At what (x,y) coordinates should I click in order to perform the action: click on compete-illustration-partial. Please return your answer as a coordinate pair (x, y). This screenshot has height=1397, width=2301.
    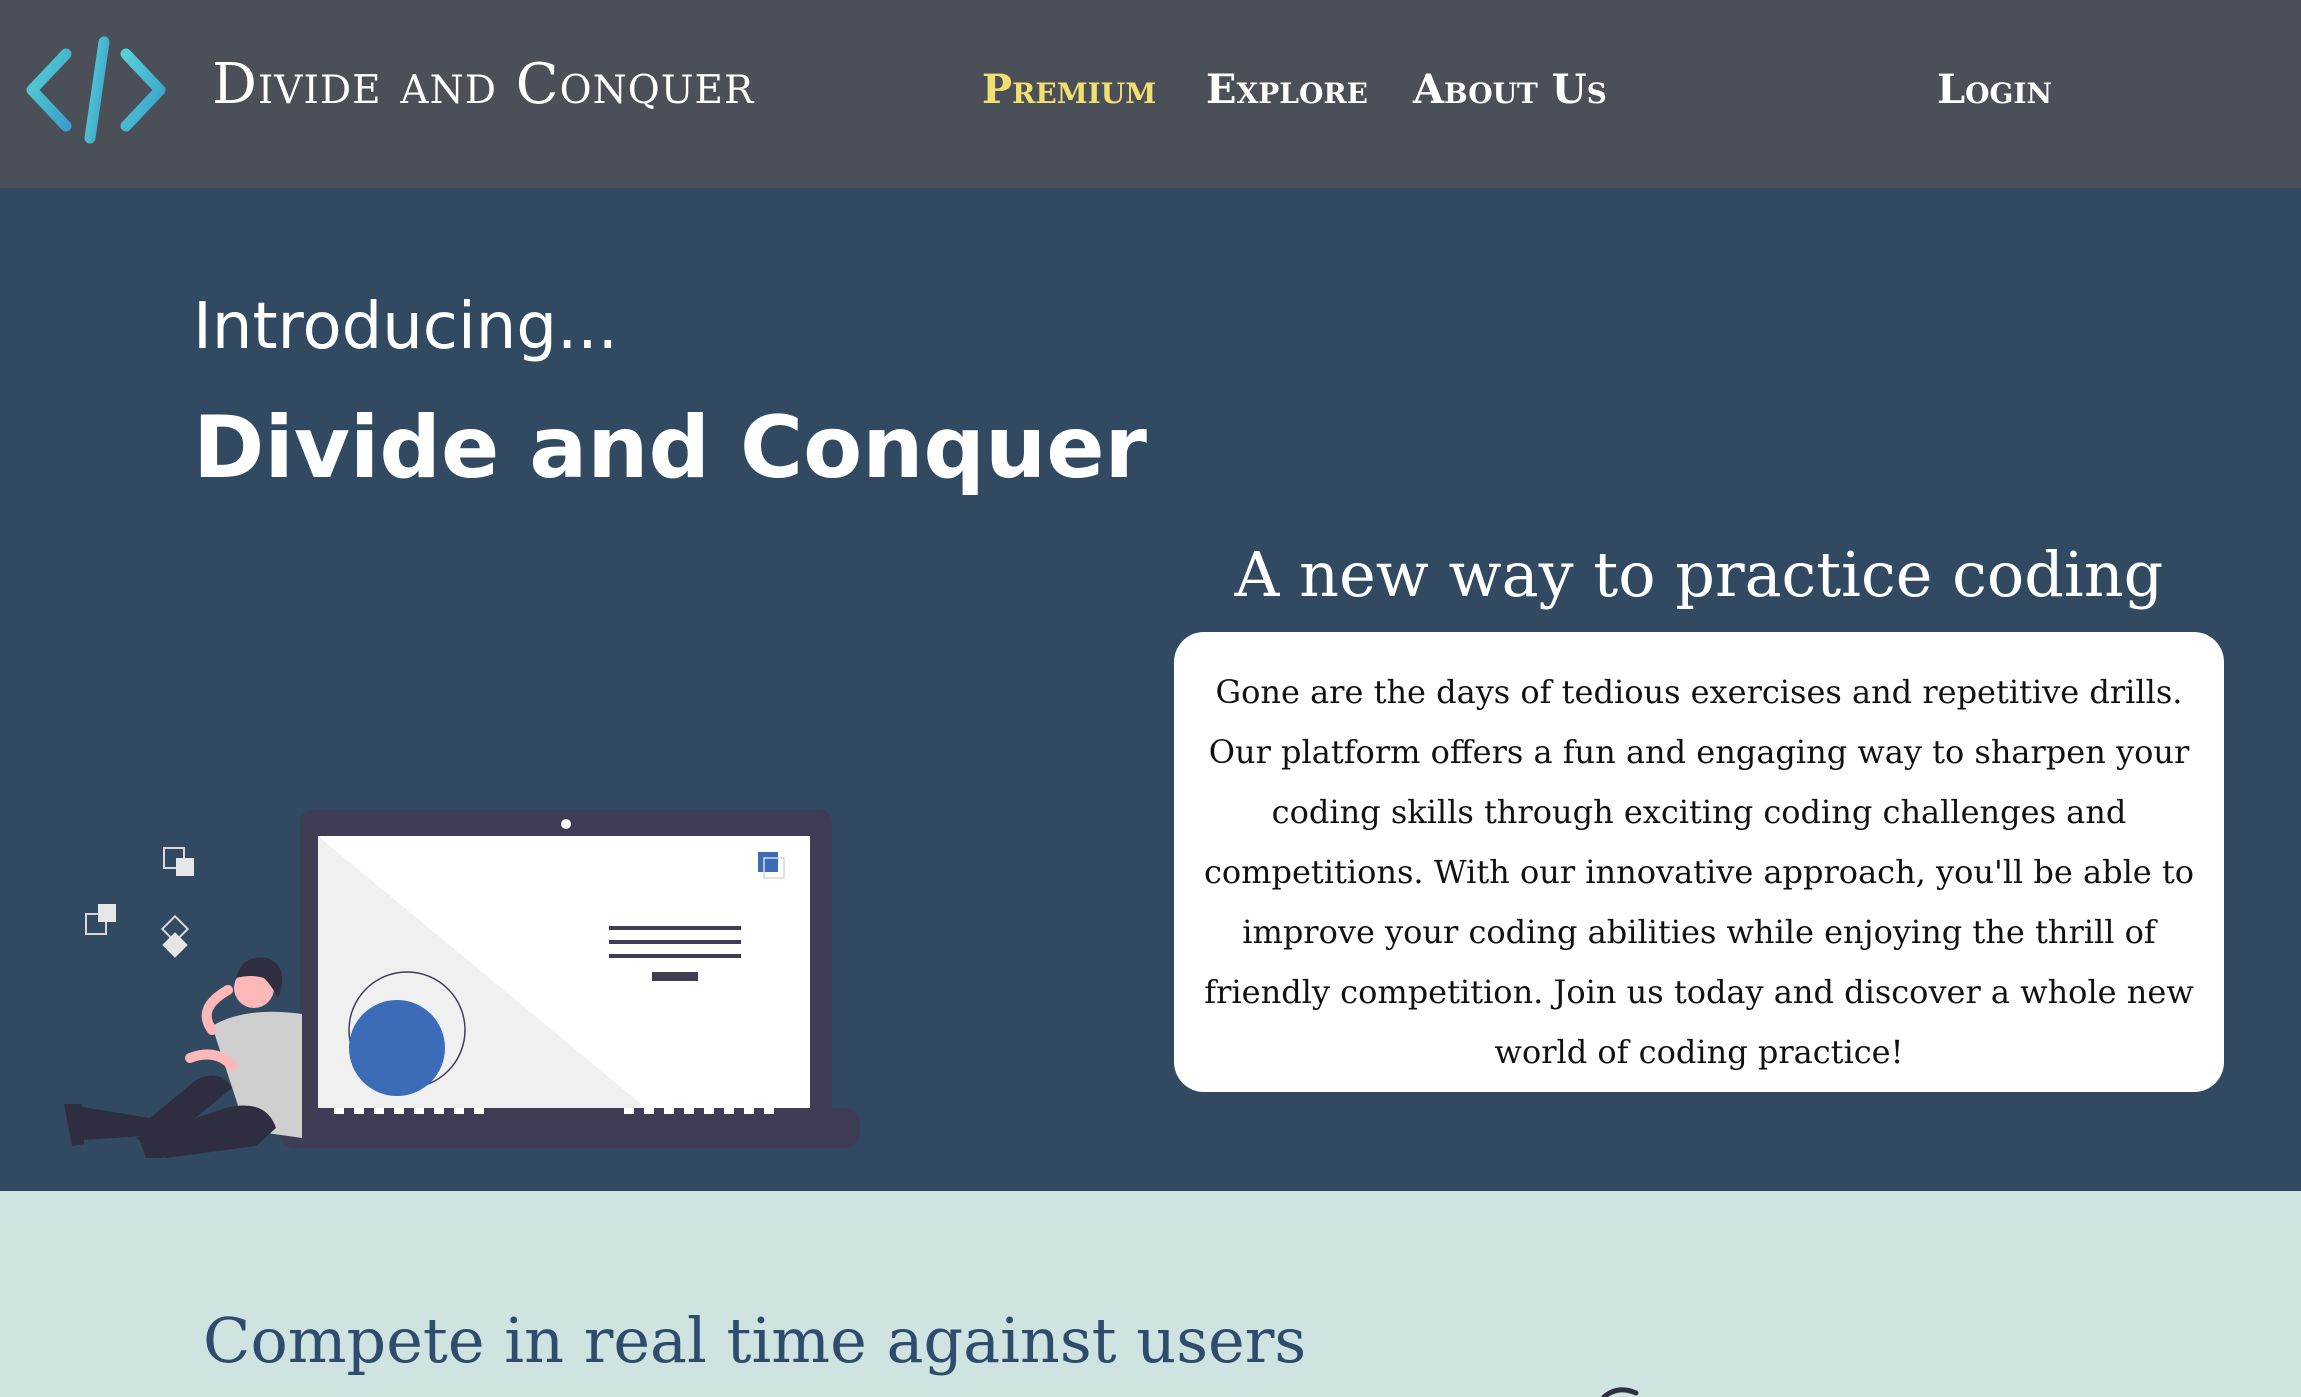
    Looking at the image, I should click on (1620, 1392).